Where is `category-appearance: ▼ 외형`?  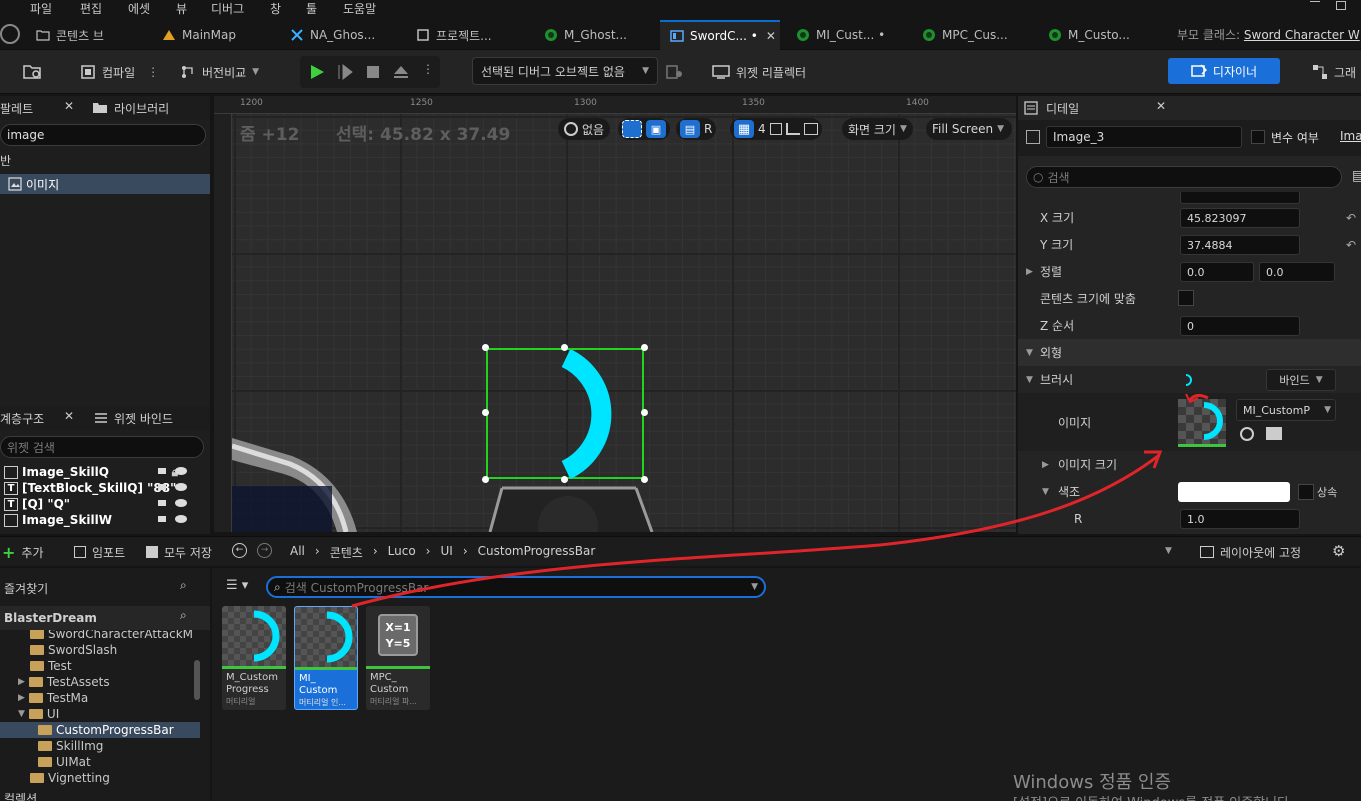
category-appearance: ▼ 외형 is located at coordinates (1189, 352).